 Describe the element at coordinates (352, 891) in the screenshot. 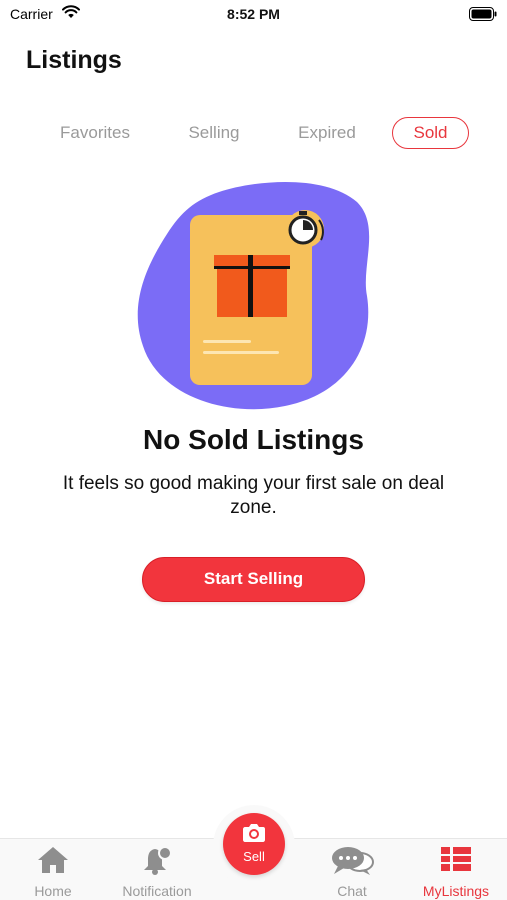

I see `nav-chat-label: Chat` at that location.